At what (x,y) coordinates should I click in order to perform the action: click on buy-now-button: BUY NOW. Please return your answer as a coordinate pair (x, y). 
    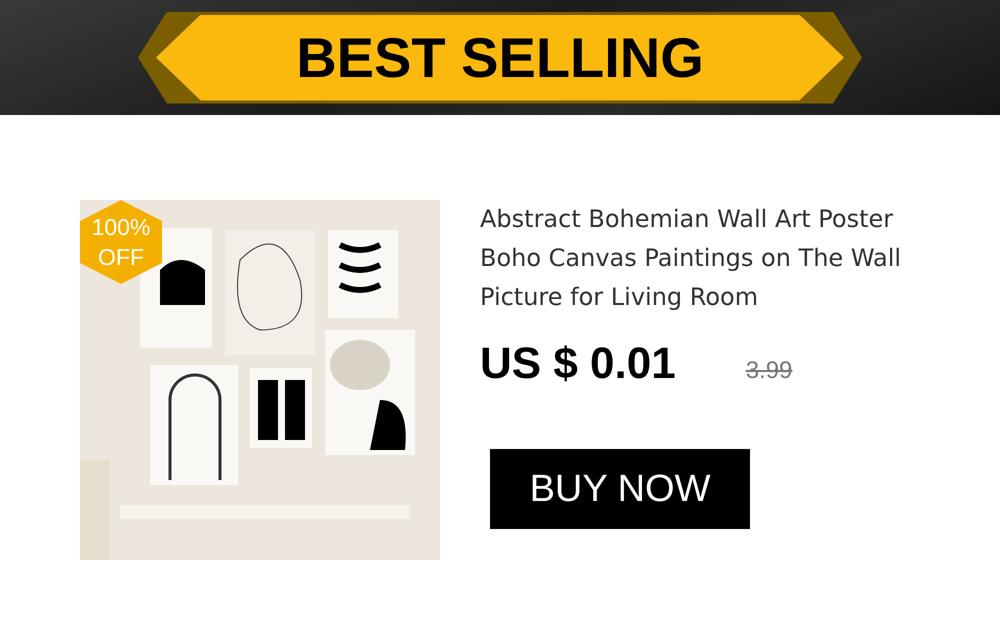
    Looking at the image, I should click on (620, 489).